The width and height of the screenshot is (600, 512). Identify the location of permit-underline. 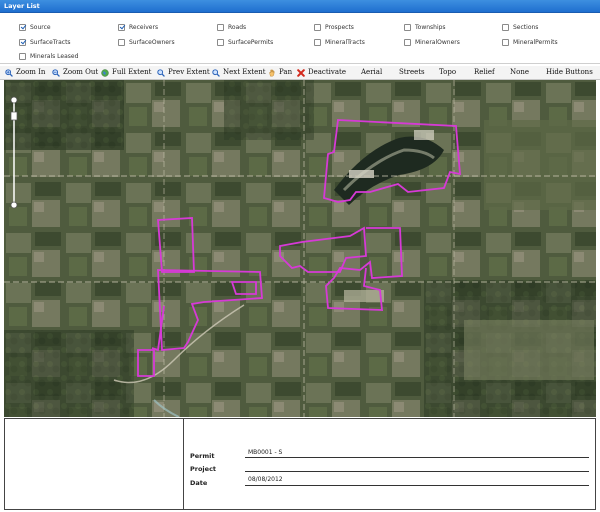
(417, 457).